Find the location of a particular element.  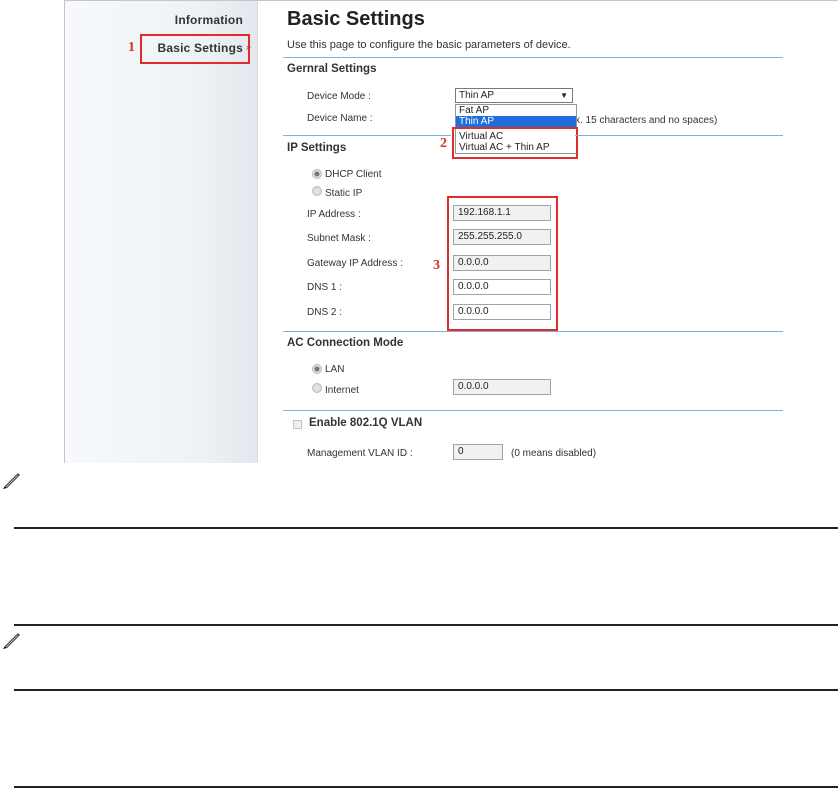

option-fat-ap: Fat AP is located at coordinates (516, 110).